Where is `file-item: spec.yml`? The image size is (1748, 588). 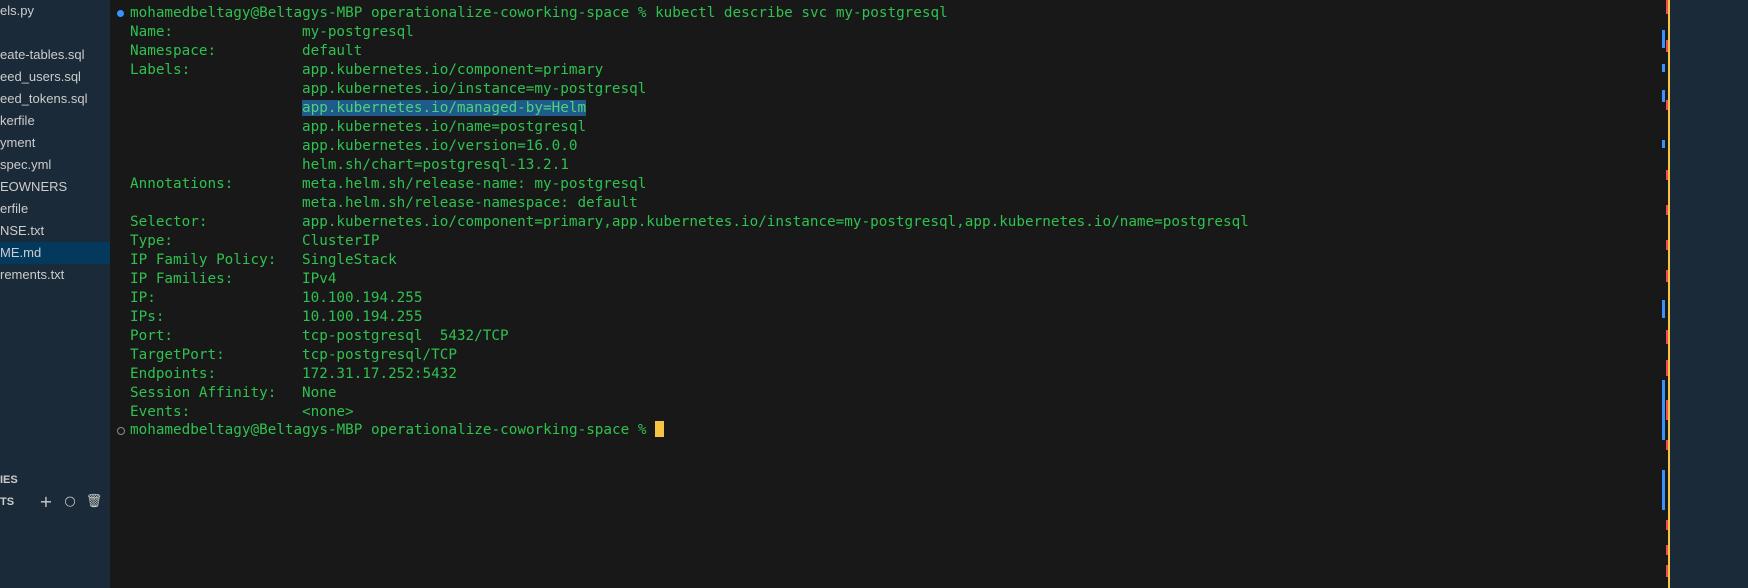 file-item: spec.yml is located at coordinates (55, 165).